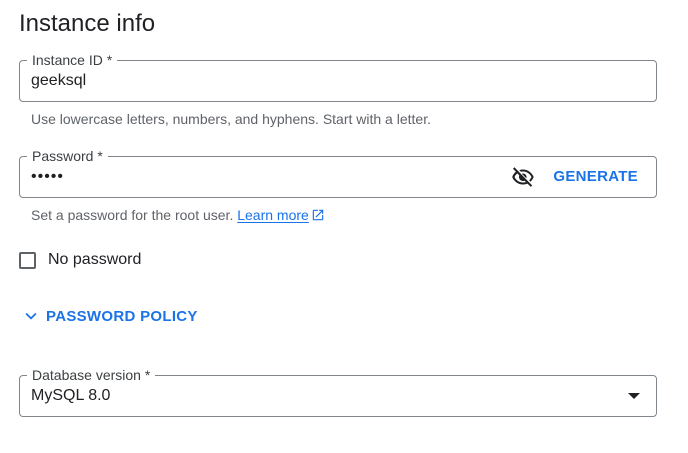 Image resolution: width=688 pixels, height=453 pixels. I want to click on database-version-value: MySQL 8.0, so click(70, 396).